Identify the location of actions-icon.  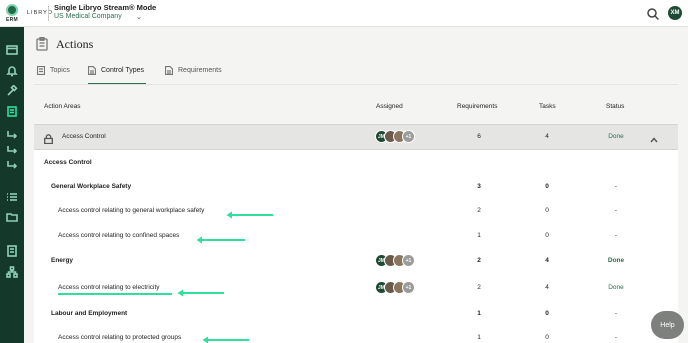
(12, 111).